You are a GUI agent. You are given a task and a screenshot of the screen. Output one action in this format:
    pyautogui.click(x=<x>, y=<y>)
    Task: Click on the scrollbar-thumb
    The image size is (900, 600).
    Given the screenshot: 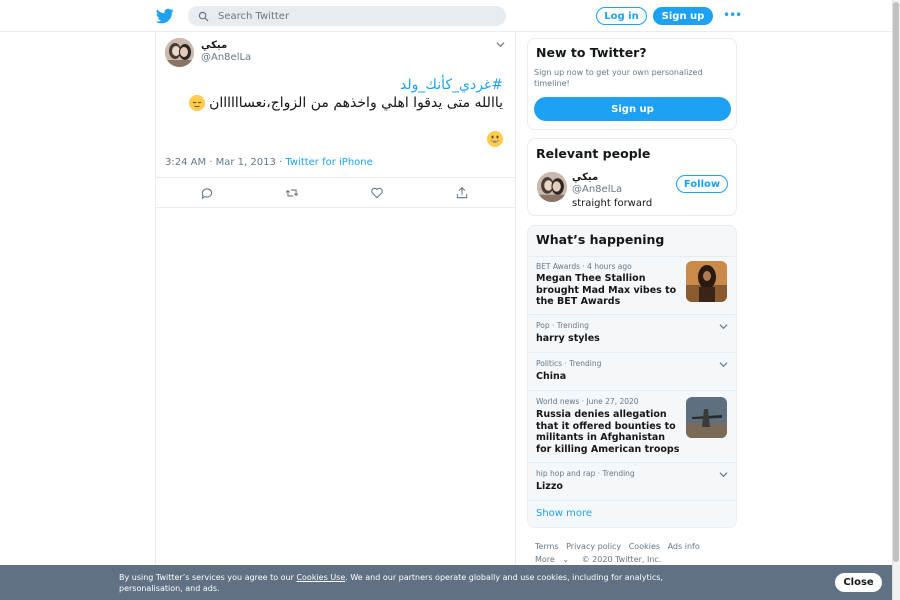 What is the action you would take?
    pyautogui.click(x=896, y=282)
    